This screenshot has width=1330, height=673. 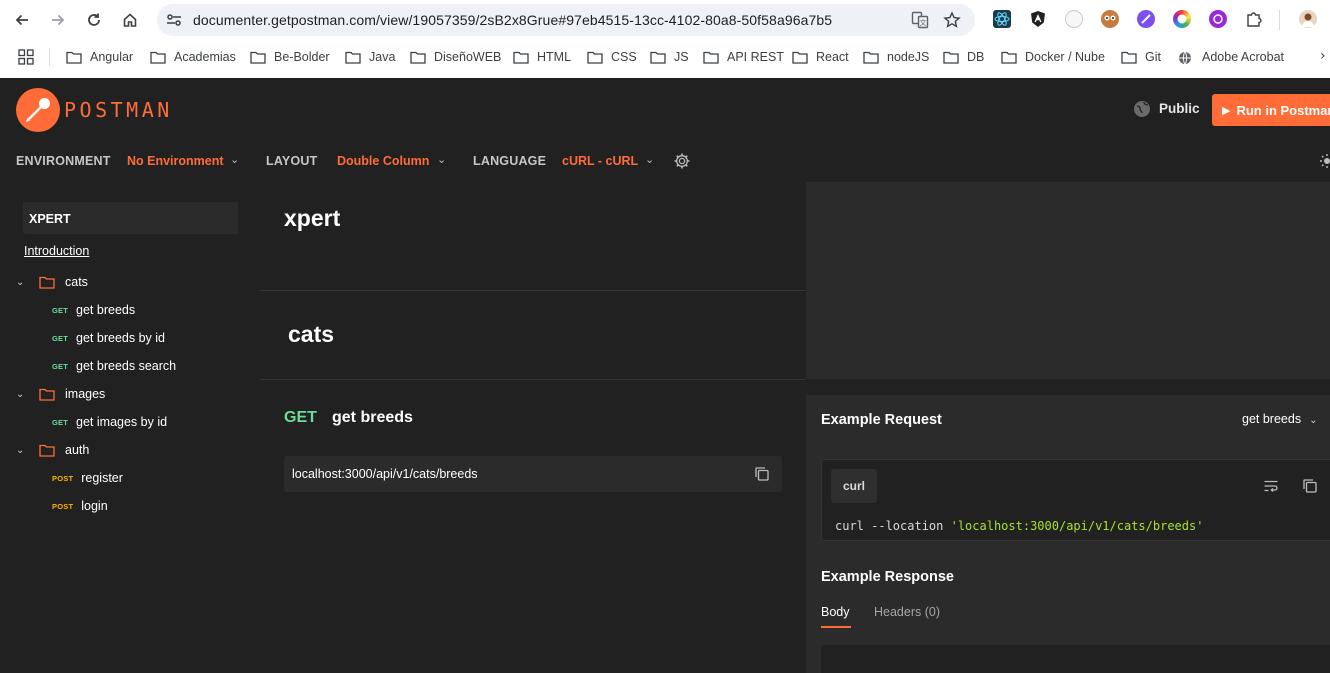 I want to click on request-url-box: localhost:3000/api/v1/cats/breeds, so click(x=533, y=474).